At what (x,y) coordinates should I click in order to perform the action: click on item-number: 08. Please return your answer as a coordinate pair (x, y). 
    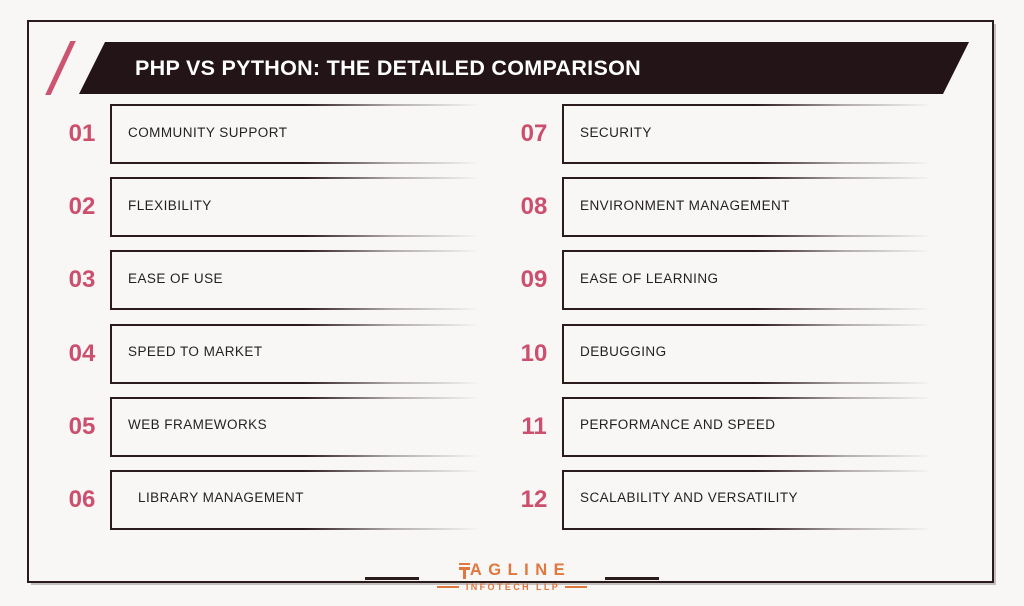
    Looking at the image, I should click on (534, 207).